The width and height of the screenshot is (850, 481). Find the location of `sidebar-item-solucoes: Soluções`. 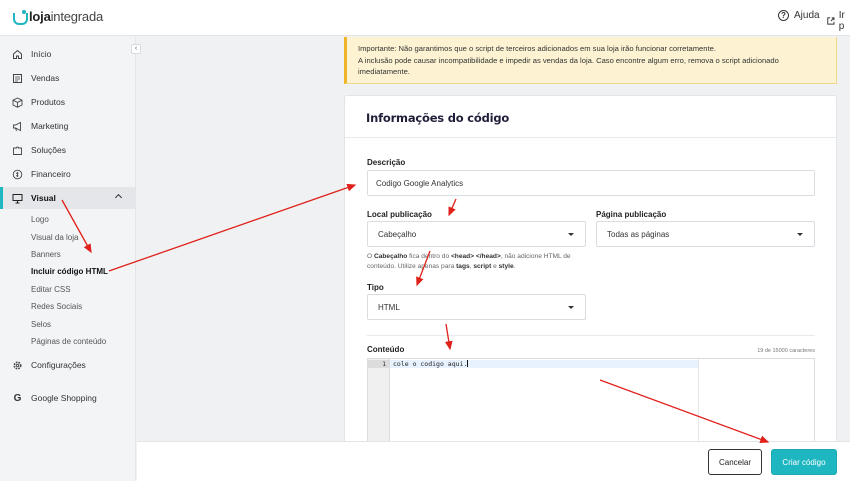

sidebar-item-solucoes: Soluções is located at coordinates (67, 150).